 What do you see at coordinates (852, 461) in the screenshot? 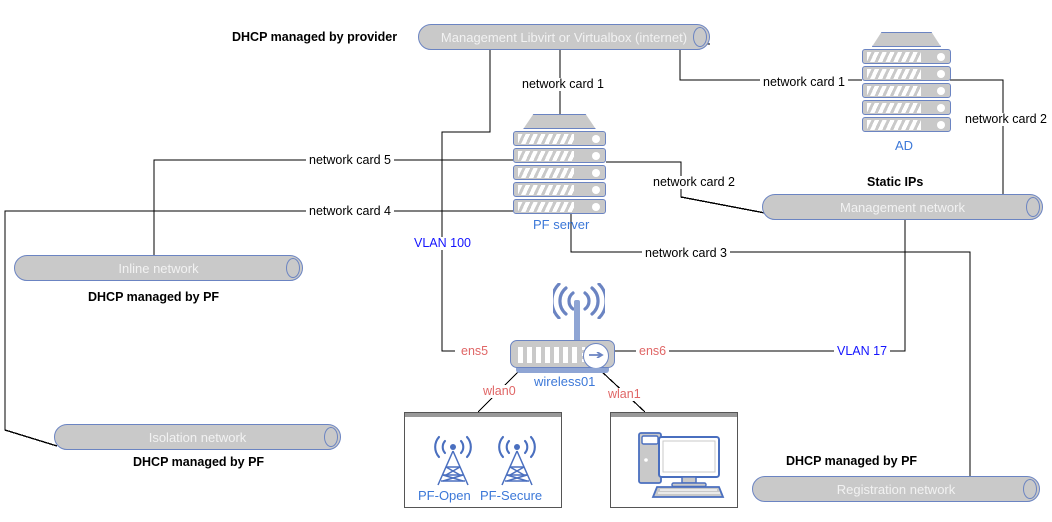
I see `dhcp-pf-note-registration: DHCP managed by PF` at bounding box center [852, 461].